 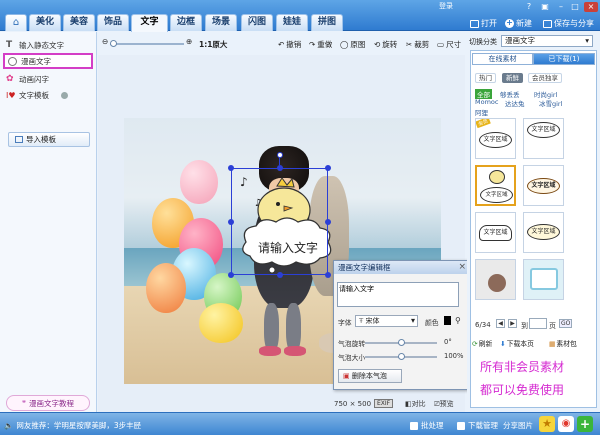 What do you see at coordinates (500, 323) in the screenshot?
I see `prev-page-button: ◀` at bounding box center [500, 323].